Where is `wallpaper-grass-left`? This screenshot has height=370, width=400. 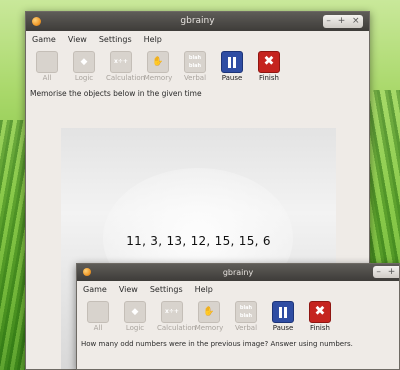
wallpaper-grass-left is located at coordinates (14, 245).